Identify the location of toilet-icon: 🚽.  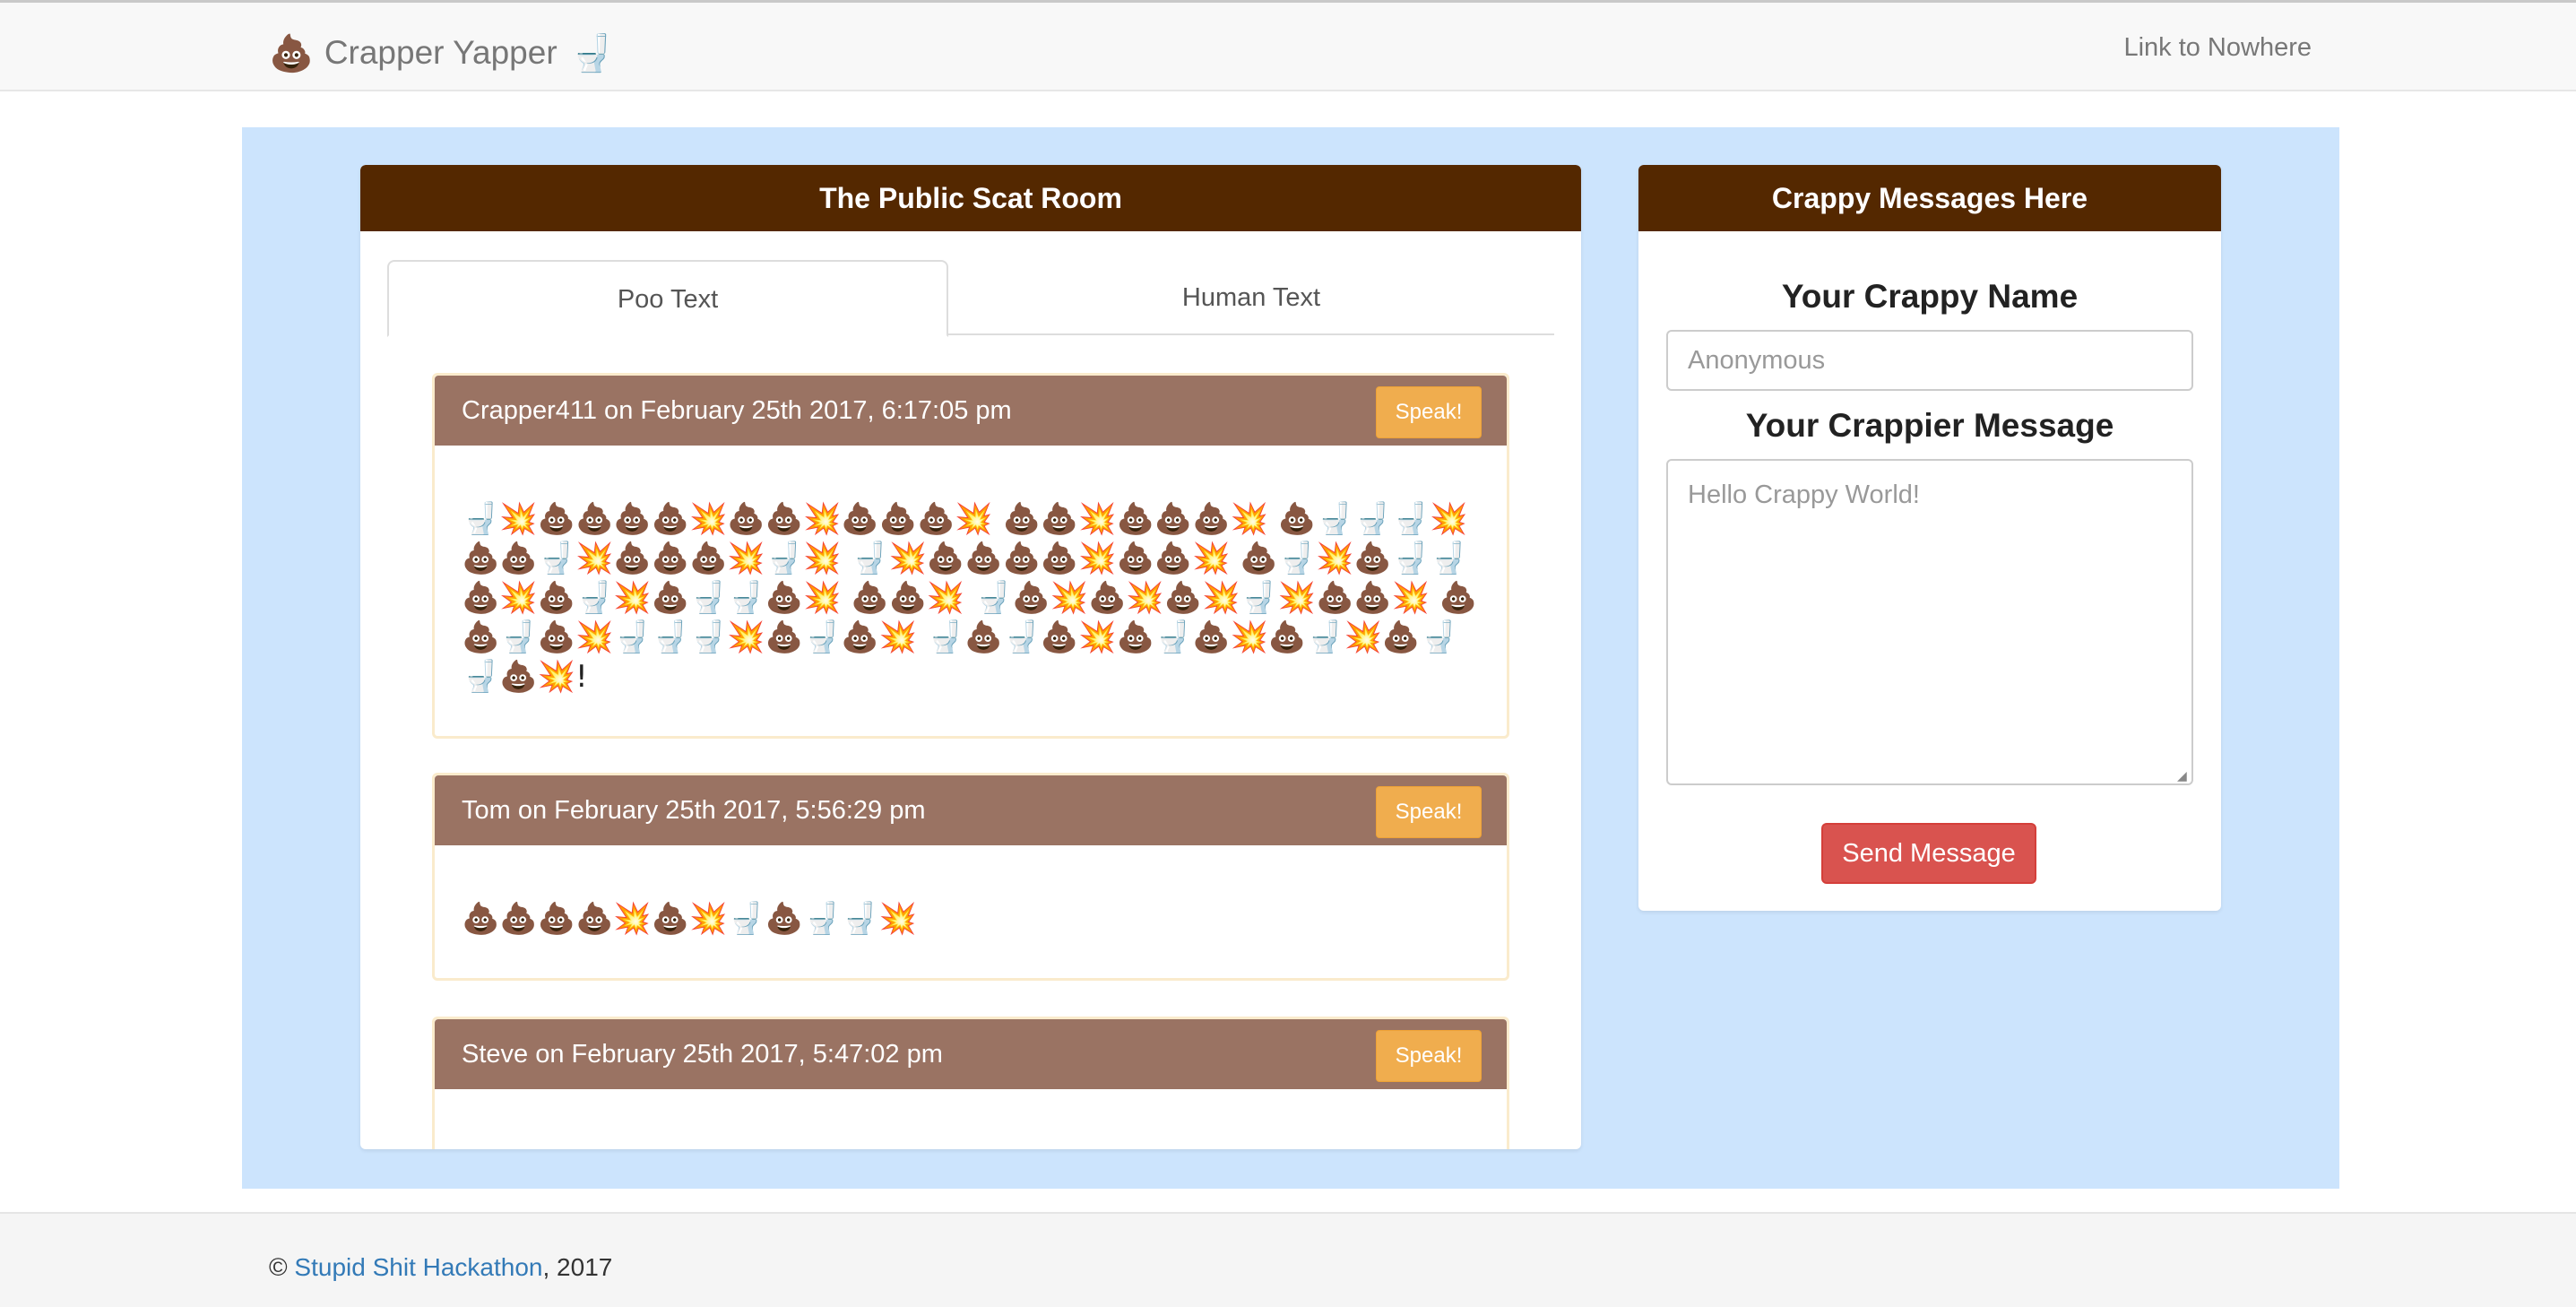
(592, 54).